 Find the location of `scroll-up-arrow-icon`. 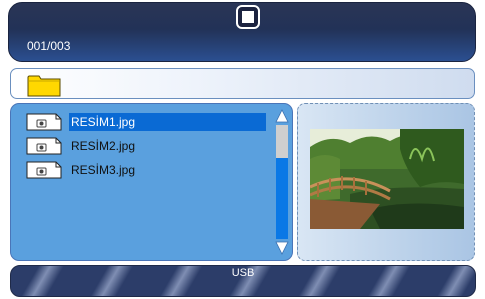

scroll-up-arrow-icon is located at coordinates (282, 116).